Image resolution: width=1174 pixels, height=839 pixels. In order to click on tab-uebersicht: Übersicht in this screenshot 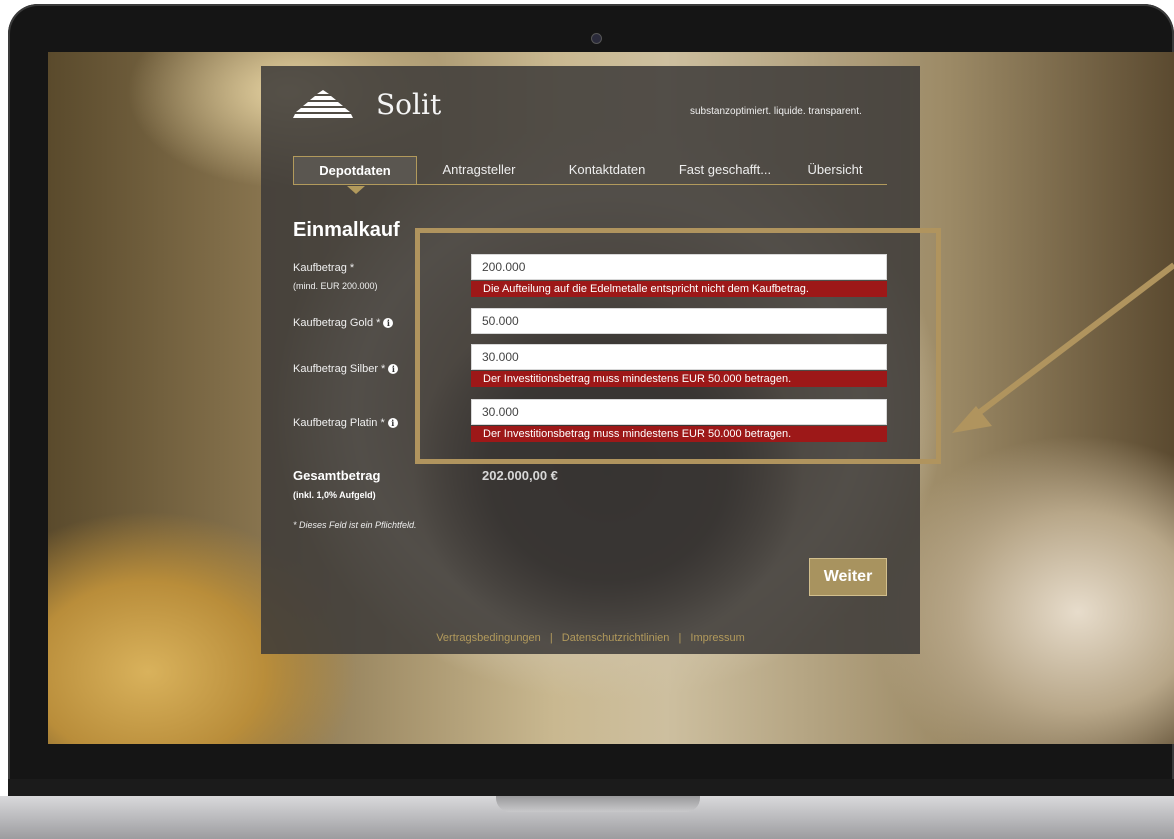, I will do `click(835, 170)`.